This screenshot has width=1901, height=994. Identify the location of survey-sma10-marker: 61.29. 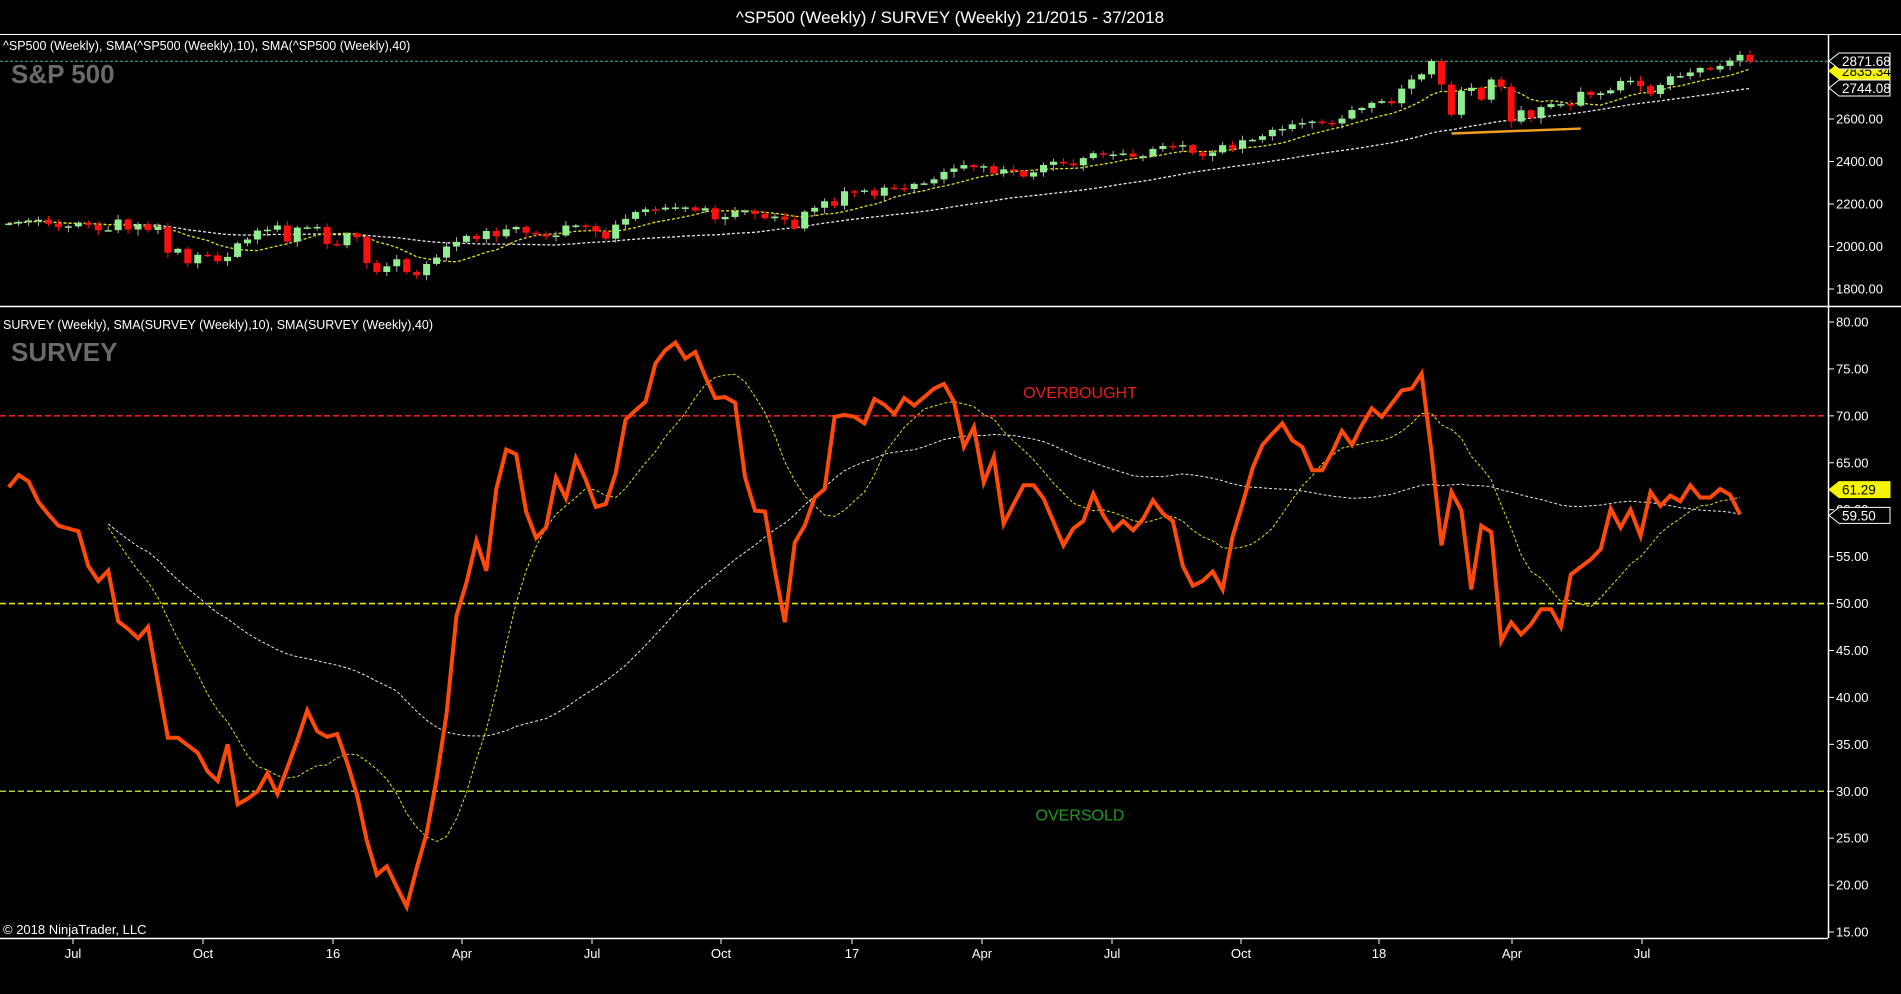
(1859, 490).